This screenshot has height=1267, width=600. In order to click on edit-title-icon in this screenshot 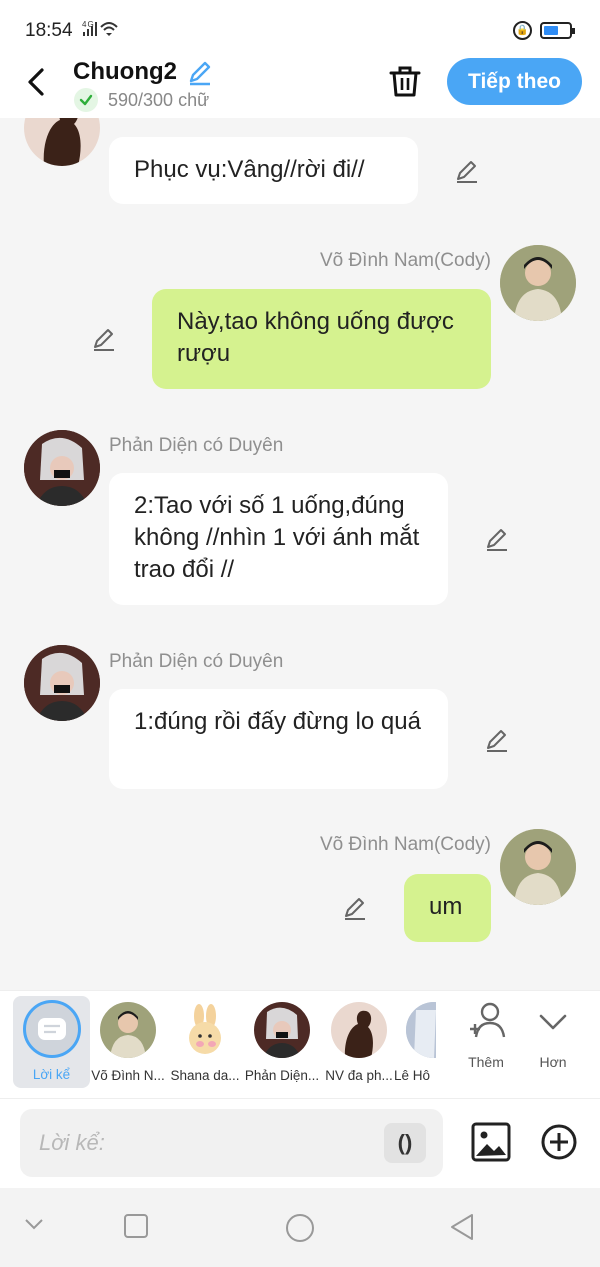, I will do `click(200, 72)`.